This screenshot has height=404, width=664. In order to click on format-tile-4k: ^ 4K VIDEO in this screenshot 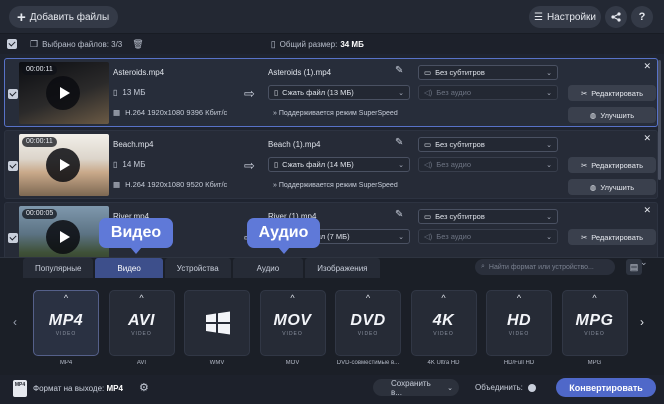, I will do `click(443, 323)`.